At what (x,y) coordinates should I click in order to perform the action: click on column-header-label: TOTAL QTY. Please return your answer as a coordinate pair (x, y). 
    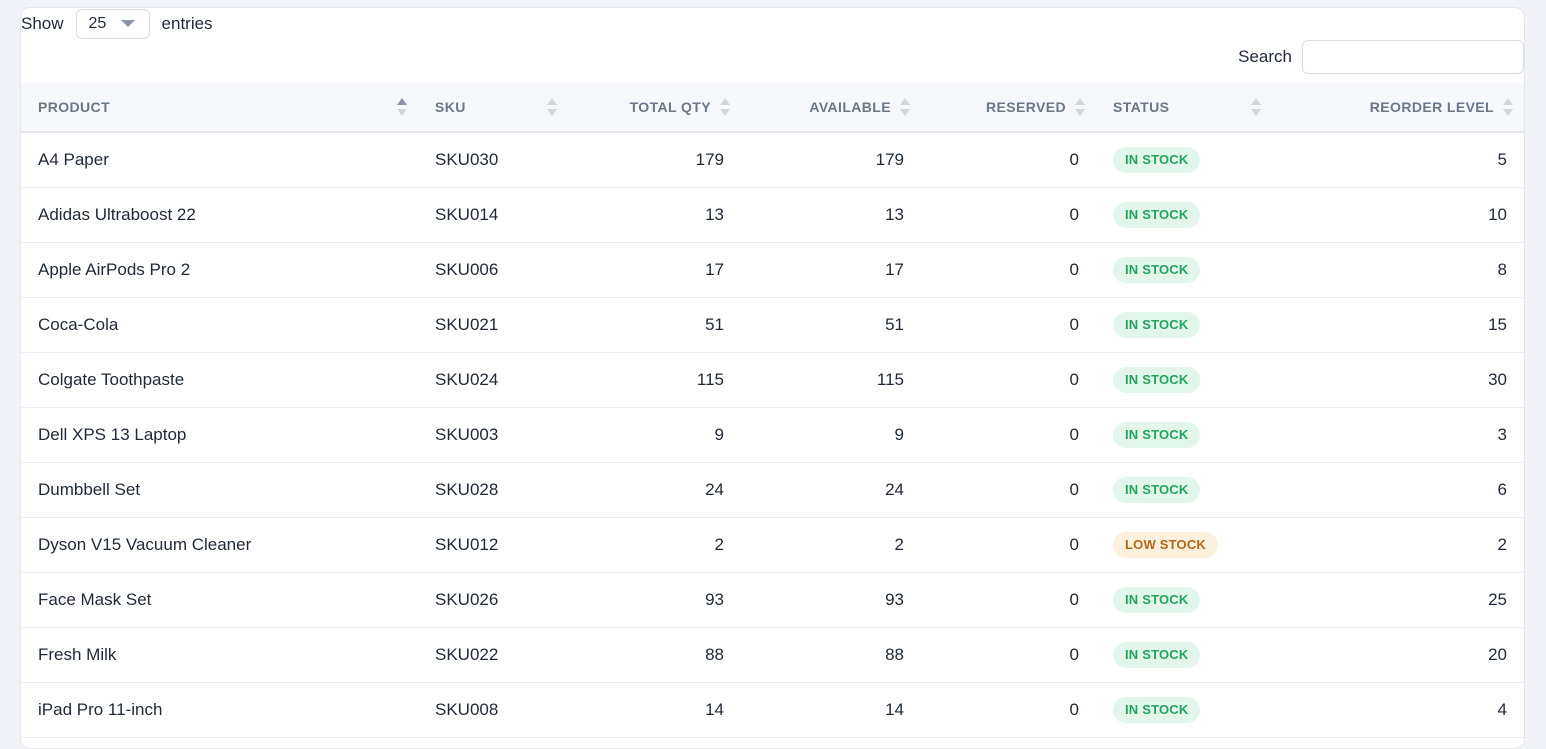
    Looking at the image, I should click on (670, 106).